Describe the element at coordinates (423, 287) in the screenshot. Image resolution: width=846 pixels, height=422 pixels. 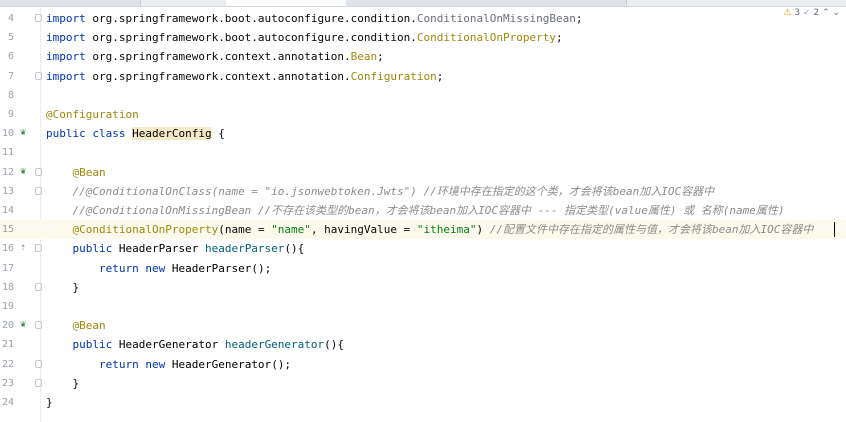
I see `code-line: 18 }` at that location.